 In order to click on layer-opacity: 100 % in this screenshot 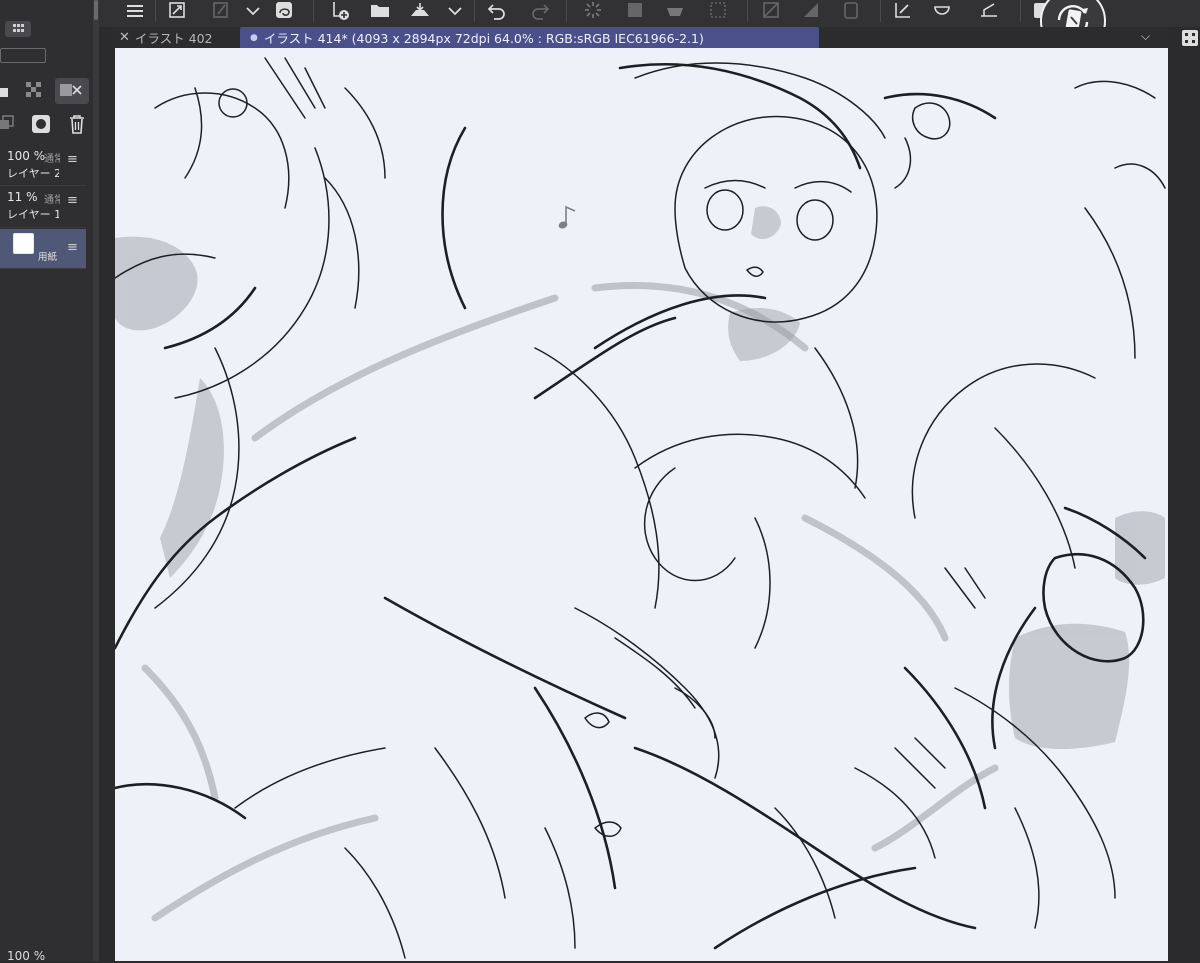, I will do `click(26, 156)`.